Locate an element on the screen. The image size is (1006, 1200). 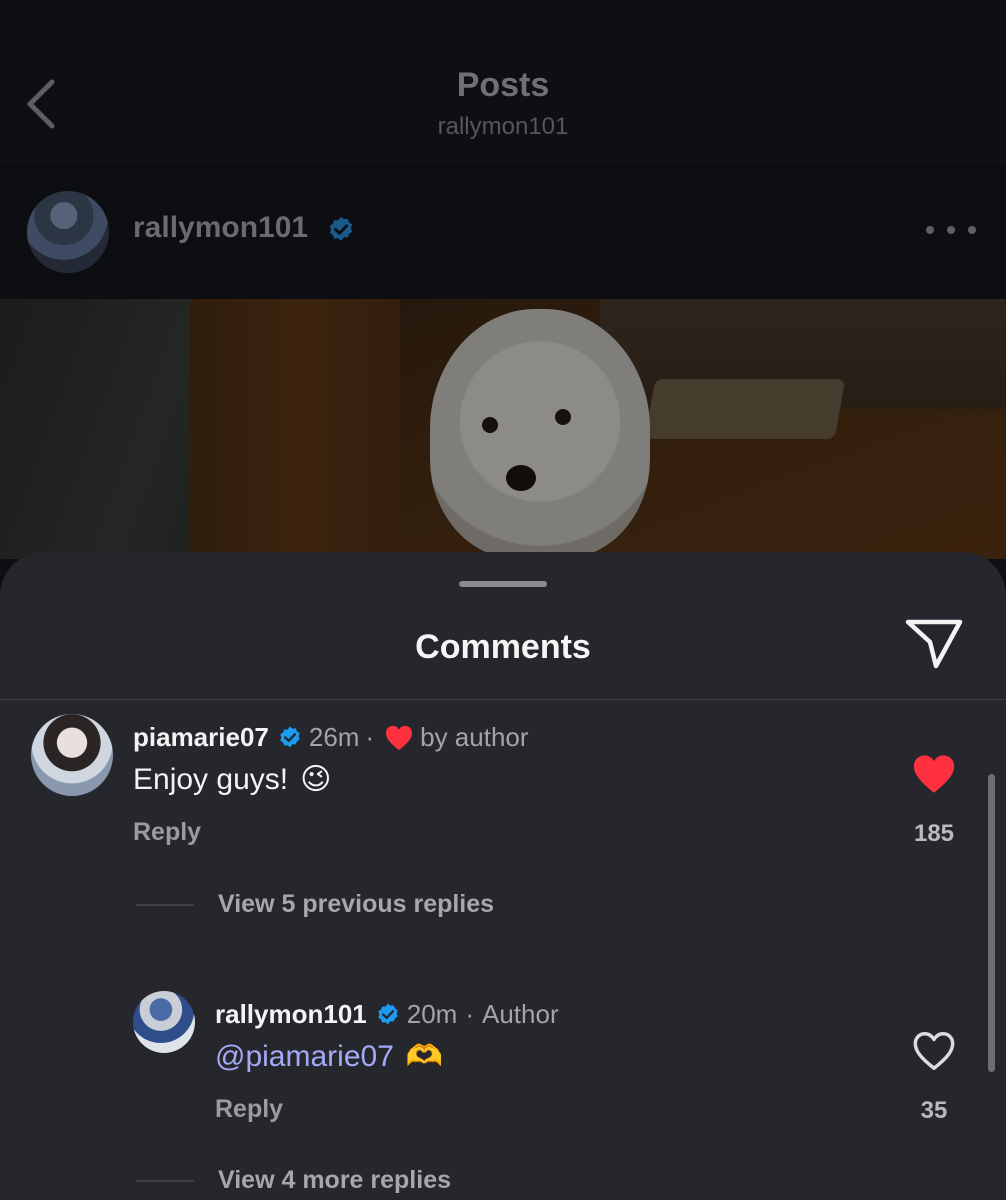
sheet-drag-handle is located at coordinates (503, 584).